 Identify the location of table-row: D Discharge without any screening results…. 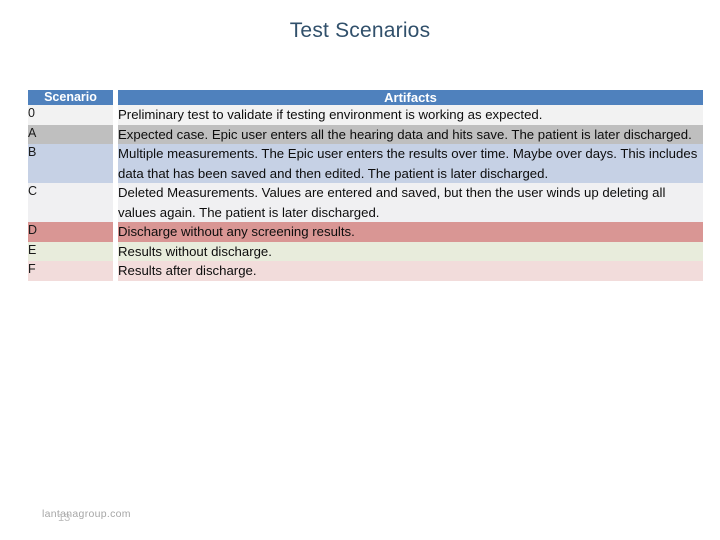
(365, 232).